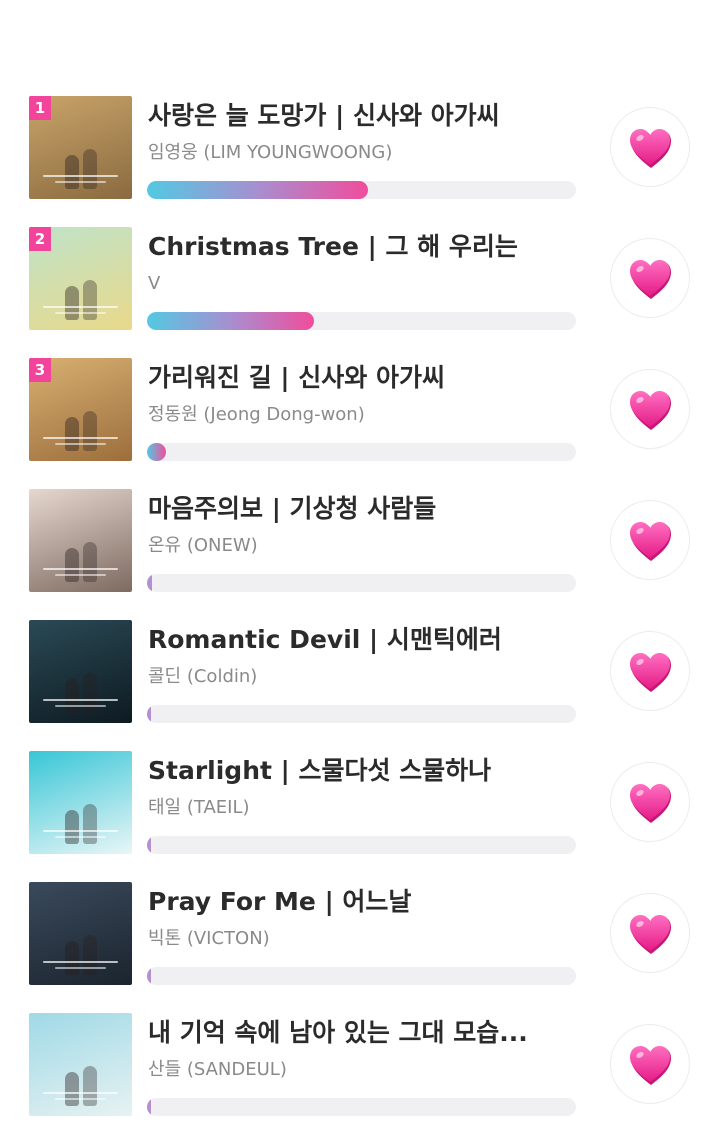  What do you see at coordinates (360, 946) in the screenshot?
I see `song-row: Pray For Me | 어느날빅톤 (VICTON)` at bounding box center [360, 946].